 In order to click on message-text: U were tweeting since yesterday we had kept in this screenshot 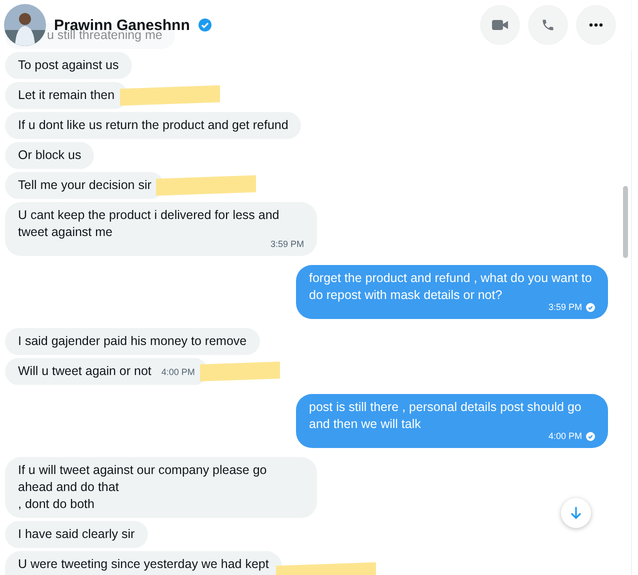, I will do `click(143, 564)`.